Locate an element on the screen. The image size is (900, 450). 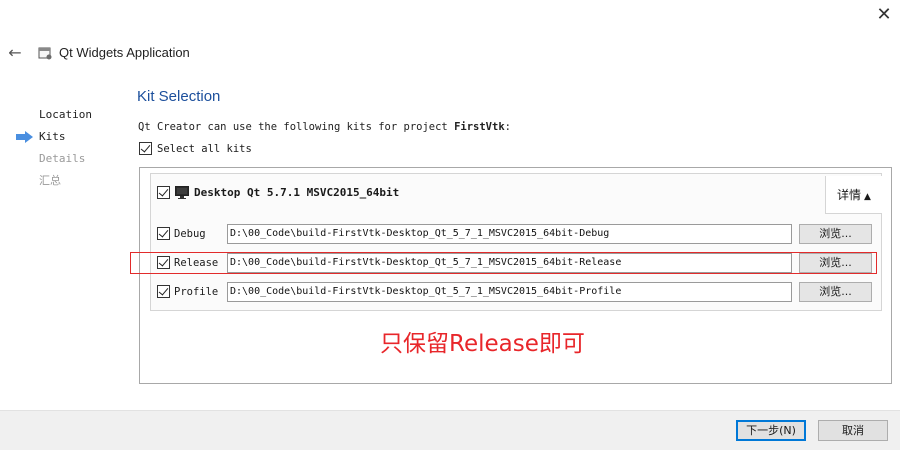
step-kits: Kits is located at coordinates (54, 137).